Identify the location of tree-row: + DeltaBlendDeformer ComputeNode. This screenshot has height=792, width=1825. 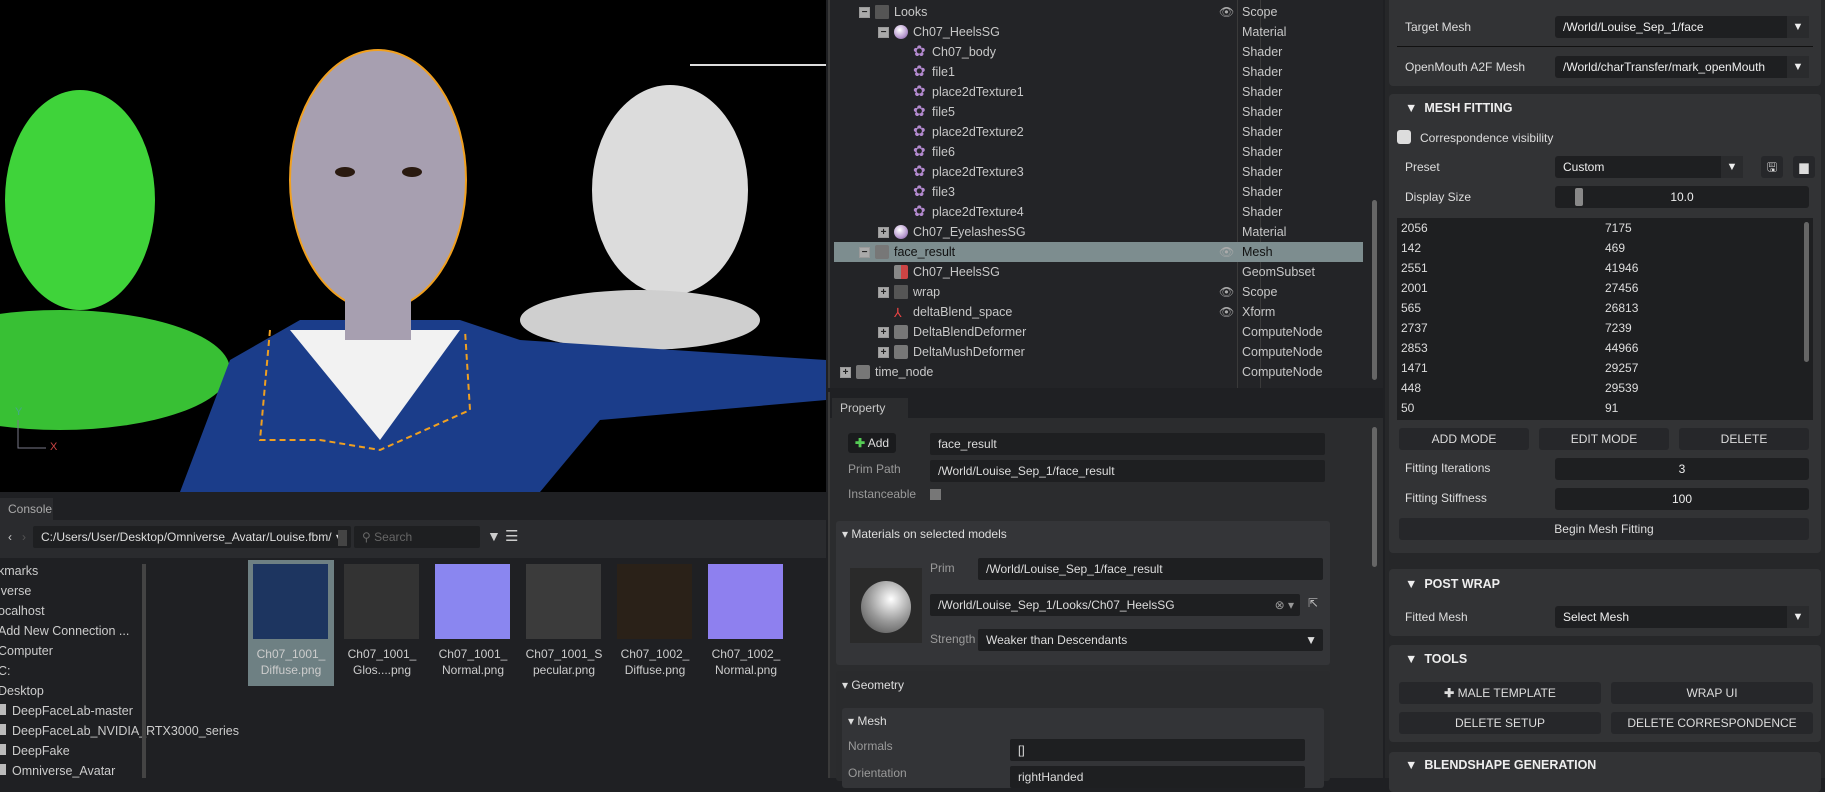
(1098, 332).